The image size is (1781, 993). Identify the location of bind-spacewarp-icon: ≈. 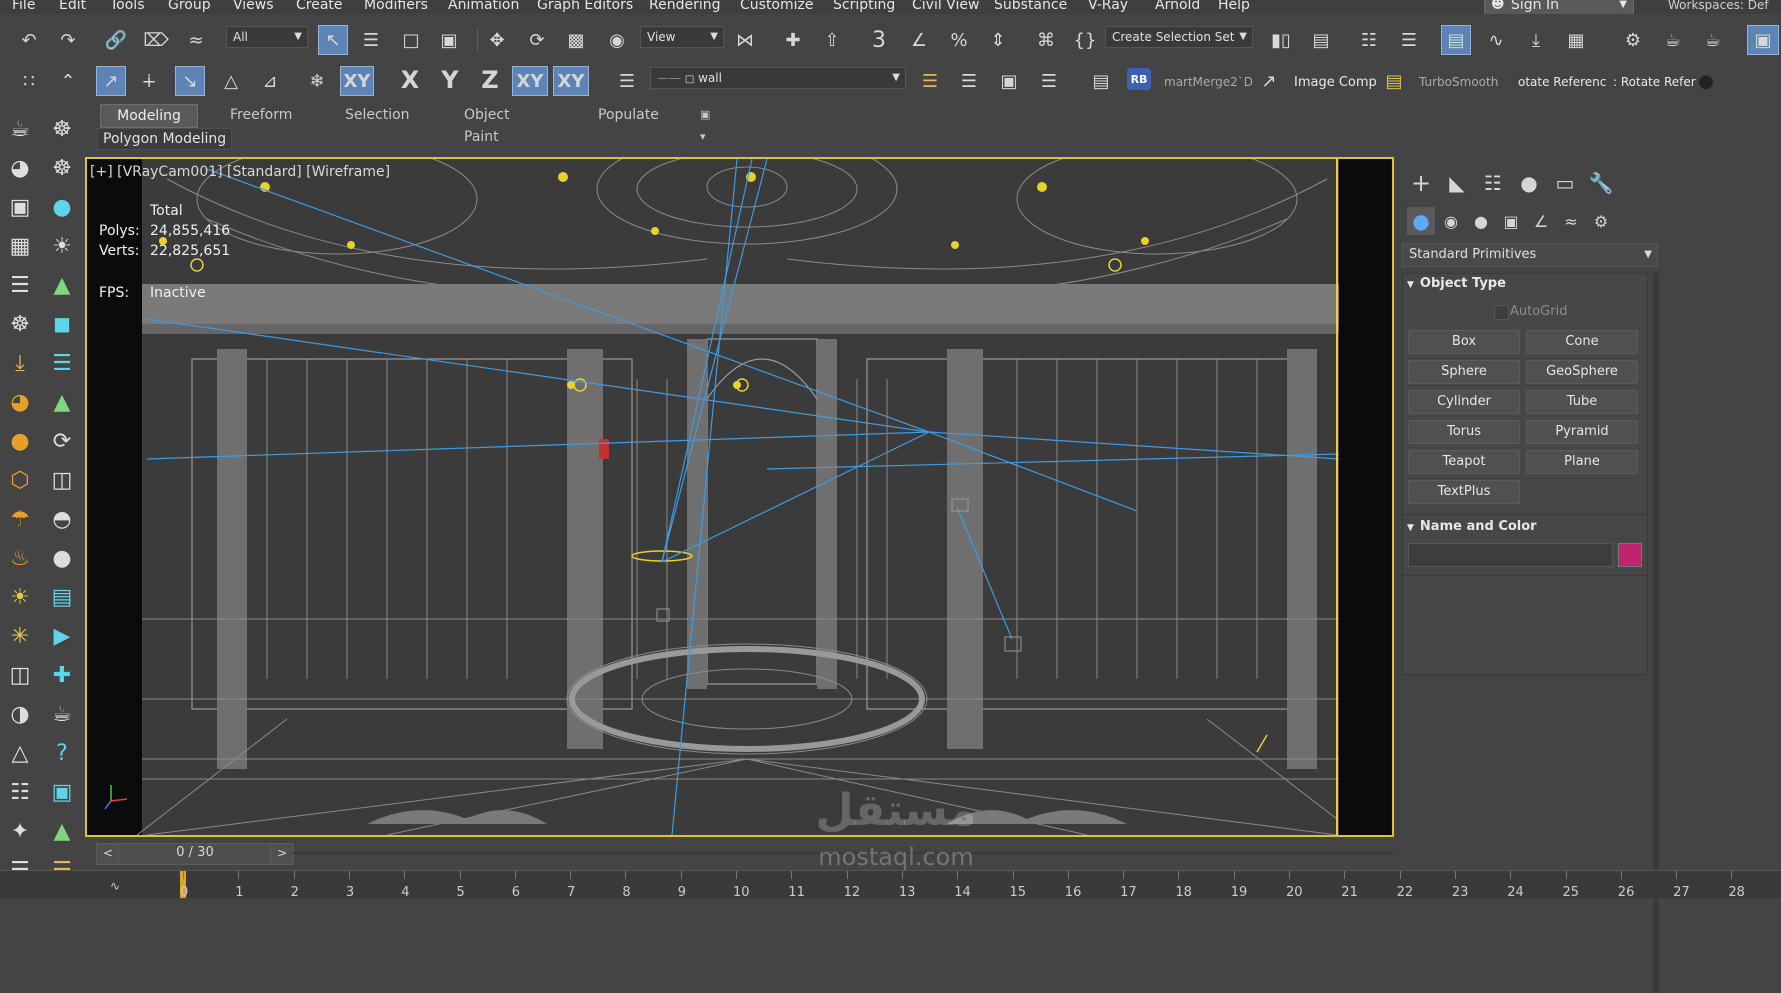
(196, 40).